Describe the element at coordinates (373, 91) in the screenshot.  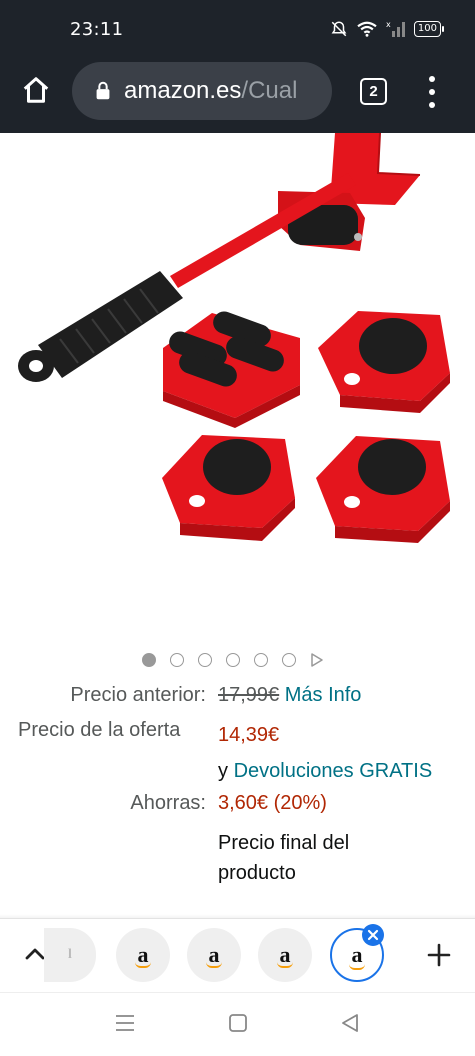
I see `tab-switcher-button: 2` at that location.